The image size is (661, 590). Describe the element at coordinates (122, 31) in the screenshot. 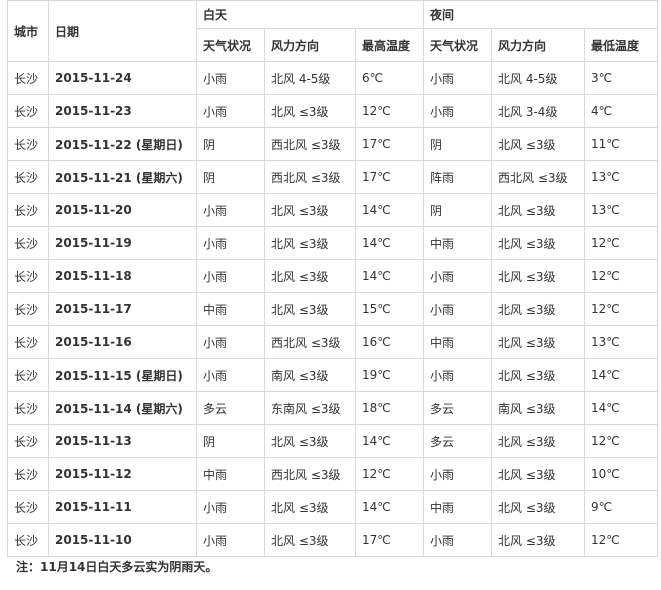

I see `header-date: 日期` at that location.